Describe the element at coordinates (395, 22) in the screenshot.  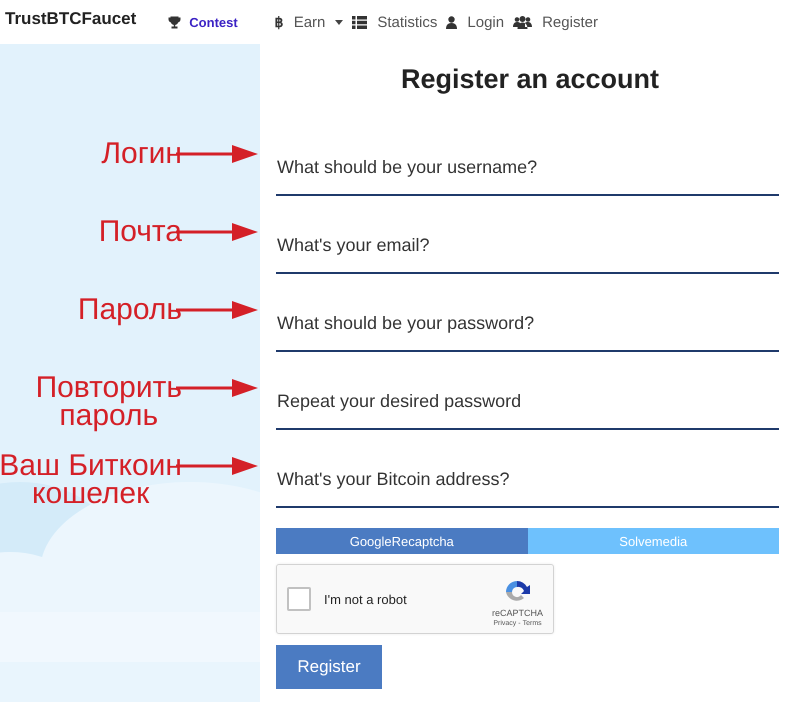
I see `nav-link: Statistics` at that location.